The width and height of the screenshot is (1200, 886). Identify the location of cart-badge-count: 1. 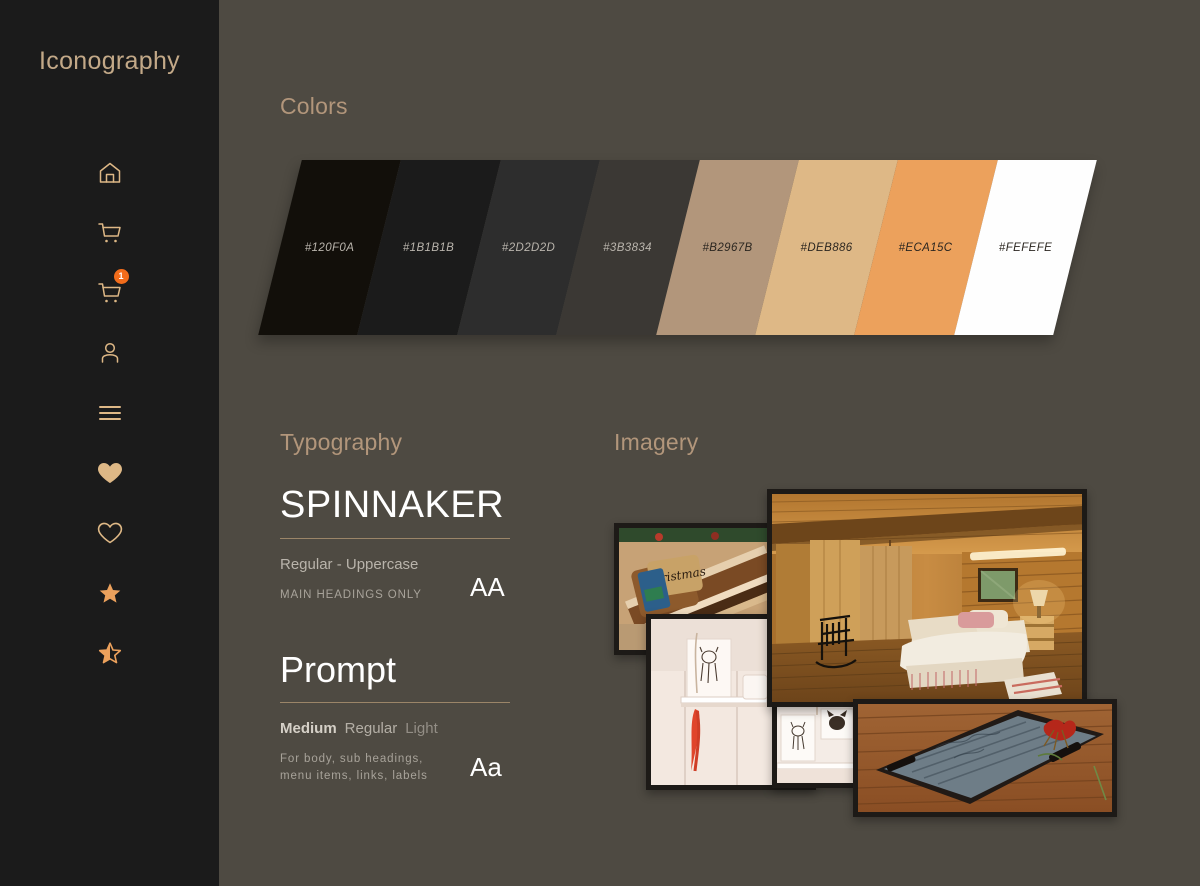
(121, 276).